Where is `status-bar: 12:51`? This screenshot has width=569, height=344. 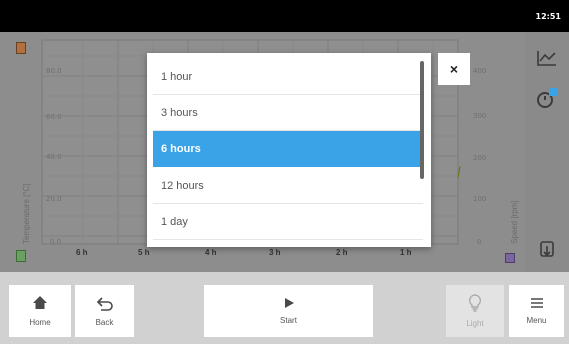
status-bar: 12:51 is located at coordinates (284, 16).